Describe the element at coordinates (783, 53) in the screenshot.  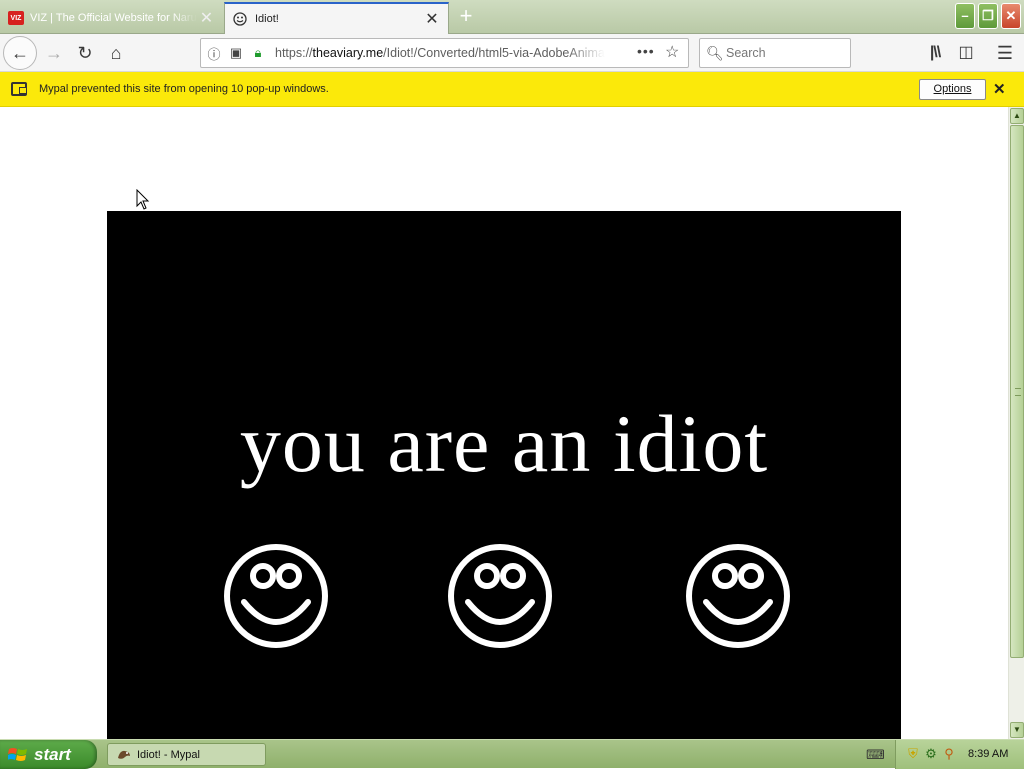
I see `search-input` at that location.